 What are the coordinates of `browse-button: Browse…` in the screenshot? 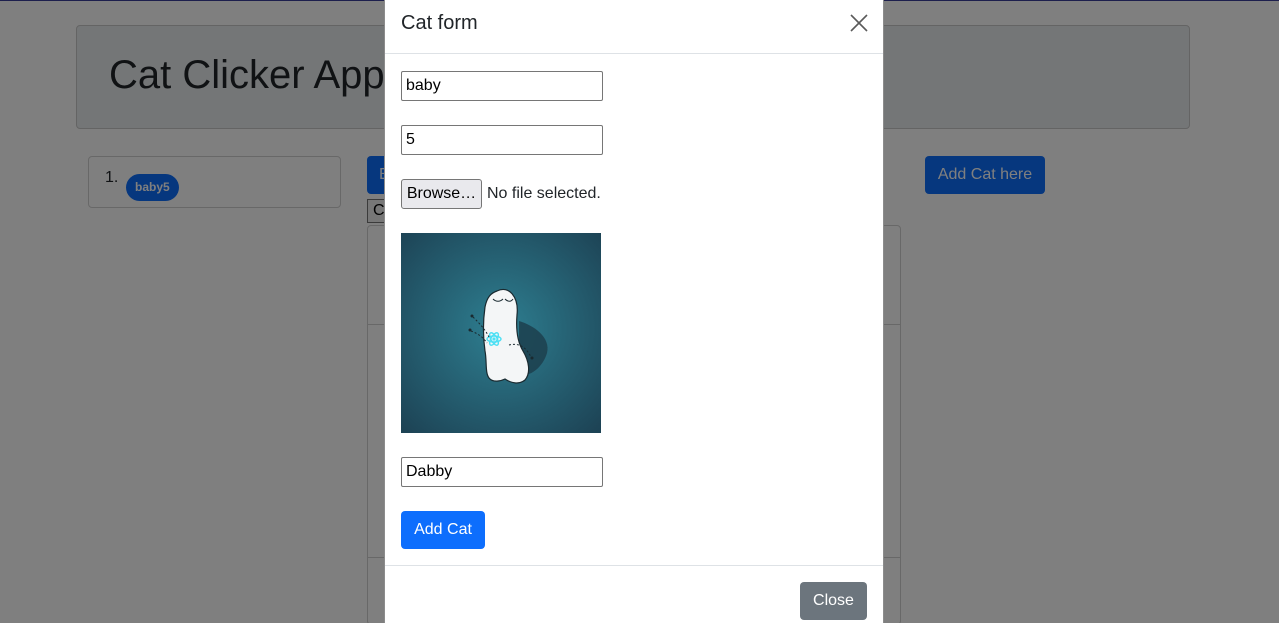 It's located at (441, 194).